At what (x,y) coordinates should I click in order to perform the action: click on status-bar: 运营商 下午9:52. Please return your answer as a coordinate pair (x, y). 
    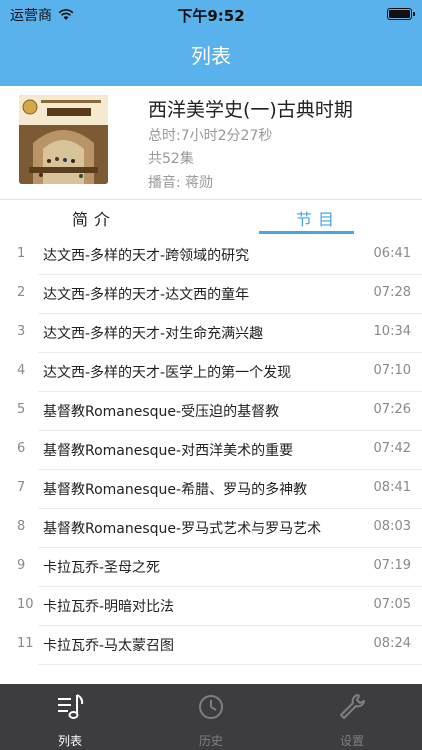
    Looking at the image, I should click on (211, 14).